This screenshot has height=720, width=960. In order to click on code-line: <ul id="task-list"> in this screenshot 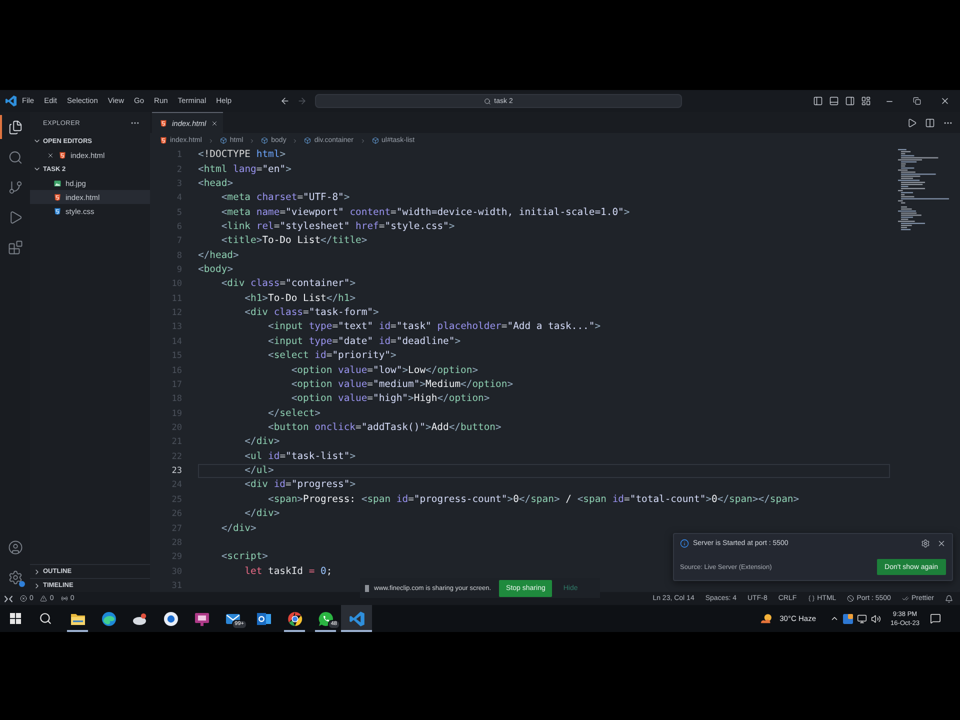, I will do `click(300, 456)`.